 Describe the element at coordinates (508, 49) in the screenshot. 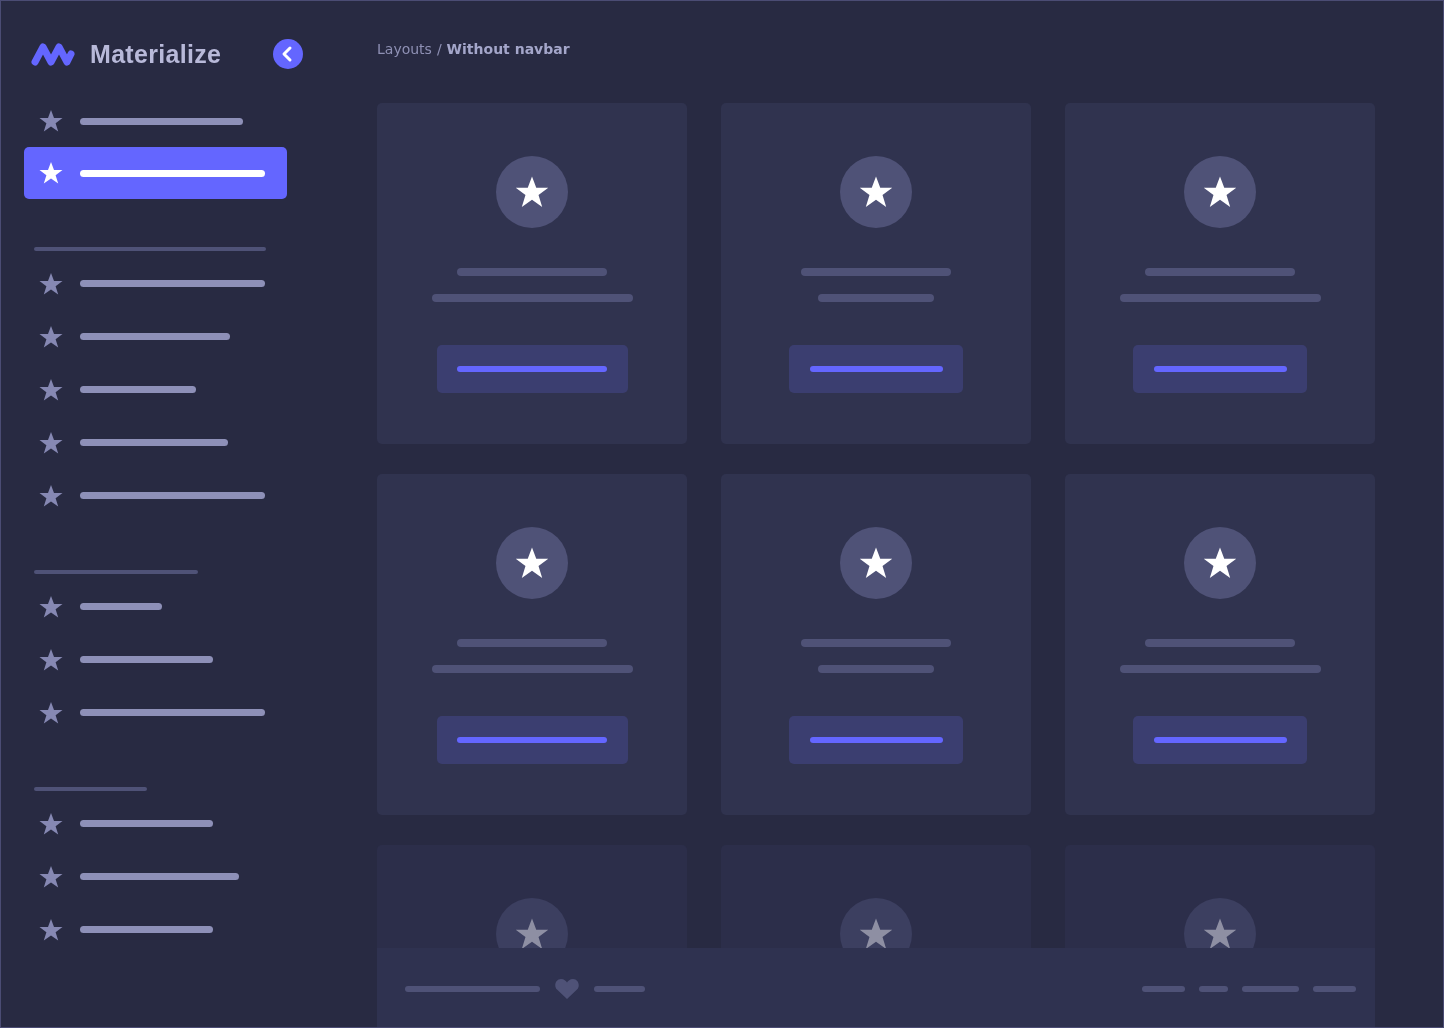

I see `breadcrumb-current: Without navbar` at that location.